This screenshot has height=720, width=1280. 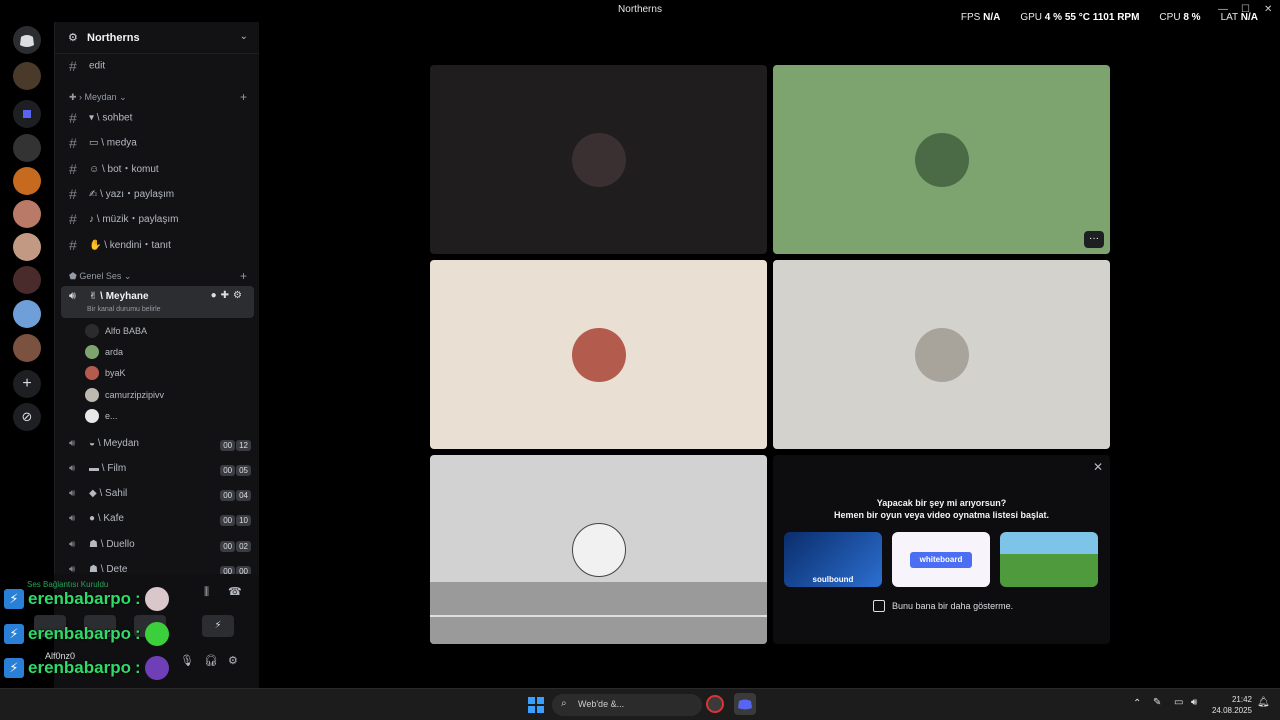 What do you see at coordinates (243, 546) in the screenshot?
I see `badge-limit: 02` at bounding box center [243, 546].